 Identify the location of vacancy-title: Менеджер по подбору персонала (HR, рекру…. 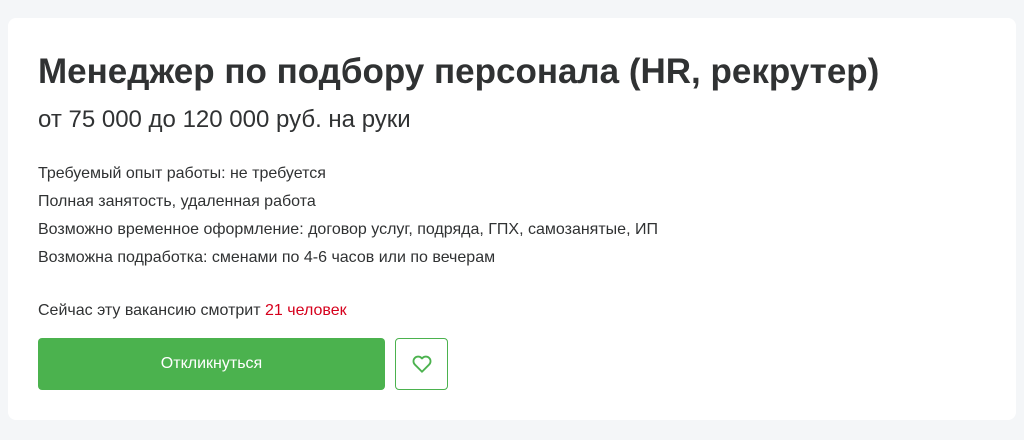
(459, 71).